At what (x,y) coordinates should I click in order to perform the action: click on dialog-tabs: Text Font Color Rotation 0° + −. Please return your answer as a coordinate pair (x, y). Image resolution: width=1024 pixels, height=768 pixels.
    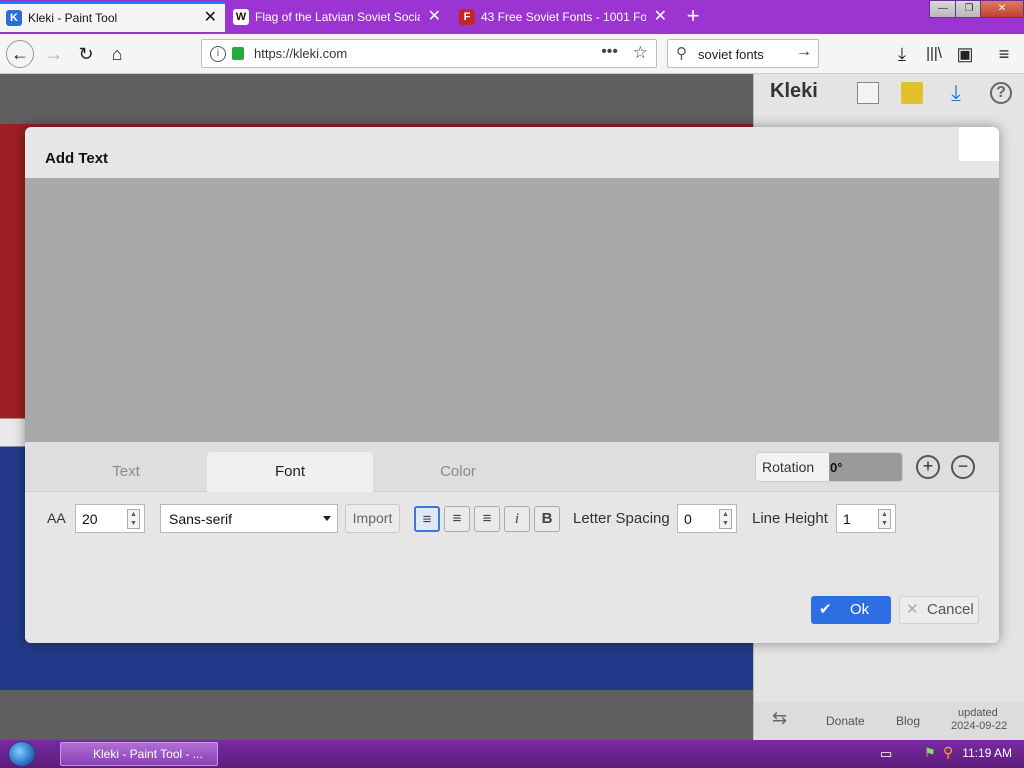
    Looking at the image, I should click on (512, 467).